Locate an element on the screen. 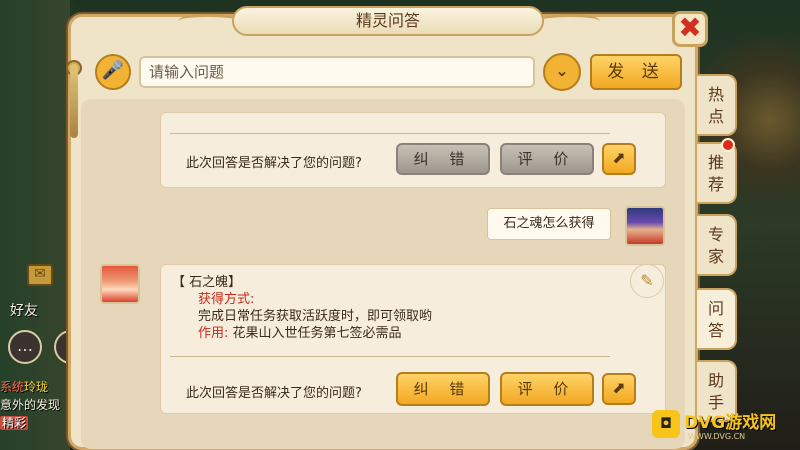 This screenshot has width=800, height=450. chevron-down-icon: ⌄ is located at coordinates (562, 70).